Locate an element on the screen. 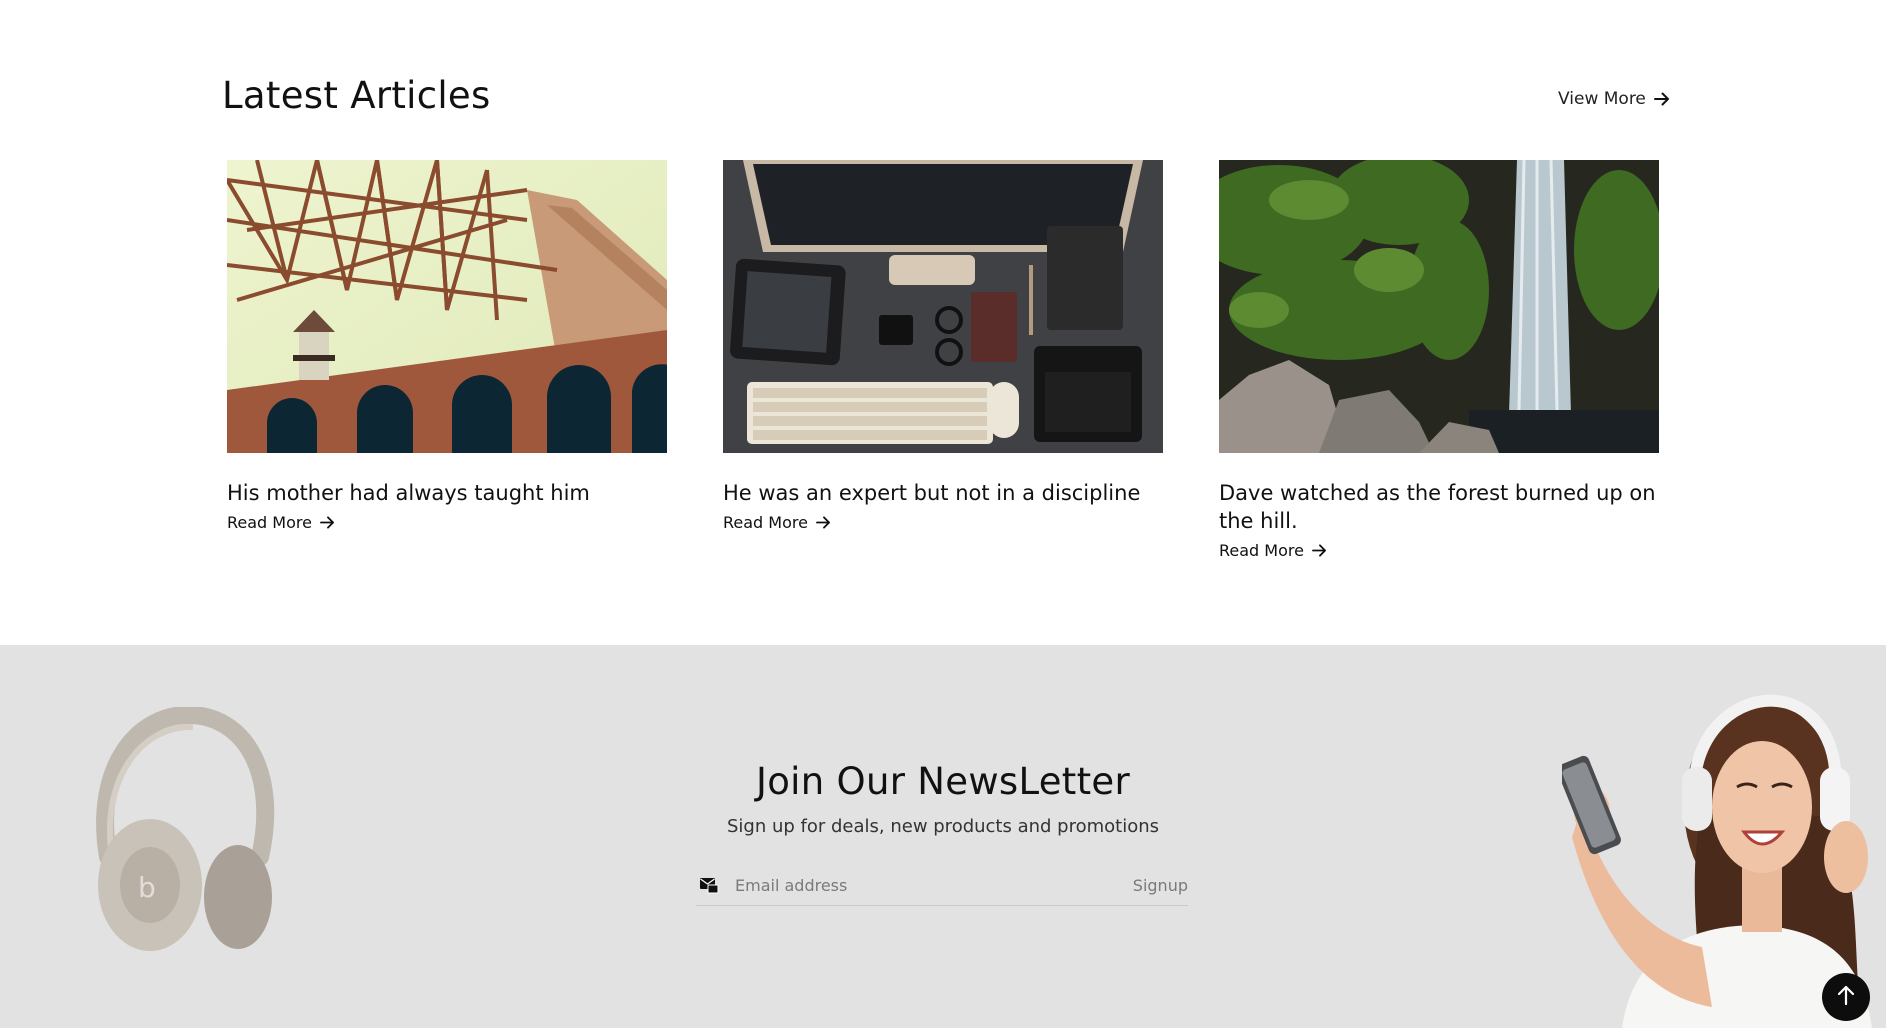 This screenshot has width=1886, height=1028. mail-icon is located at coordinates (709, 885).